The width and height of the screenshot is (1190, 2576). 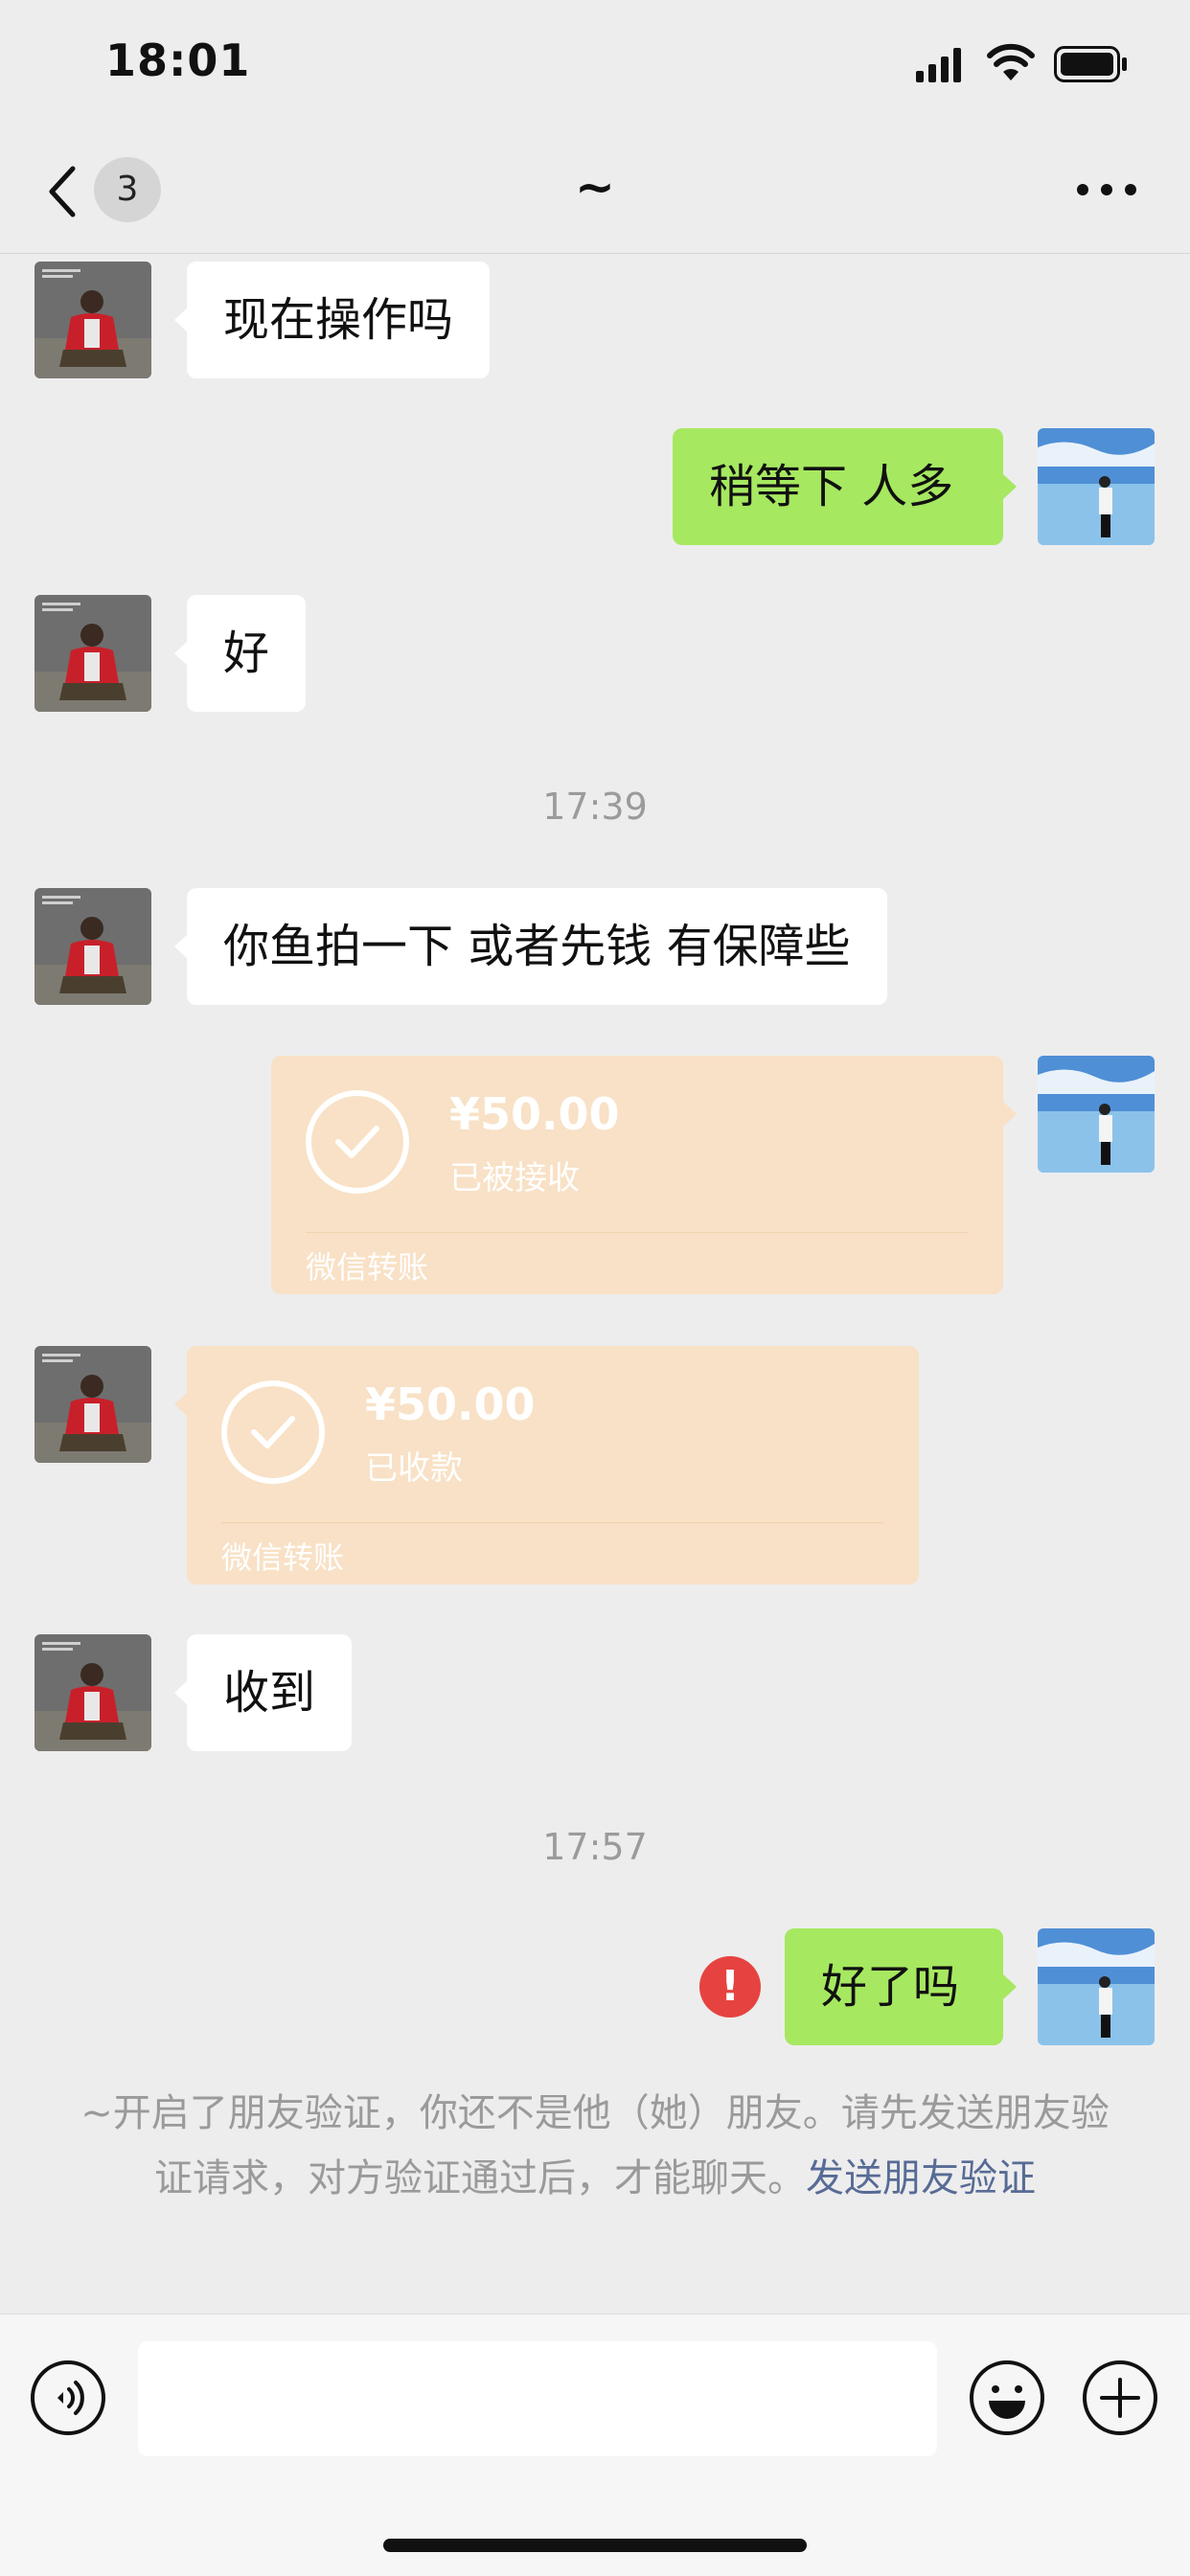 I want to click on timestamp: 17:57, so click(x=595, y=1847).